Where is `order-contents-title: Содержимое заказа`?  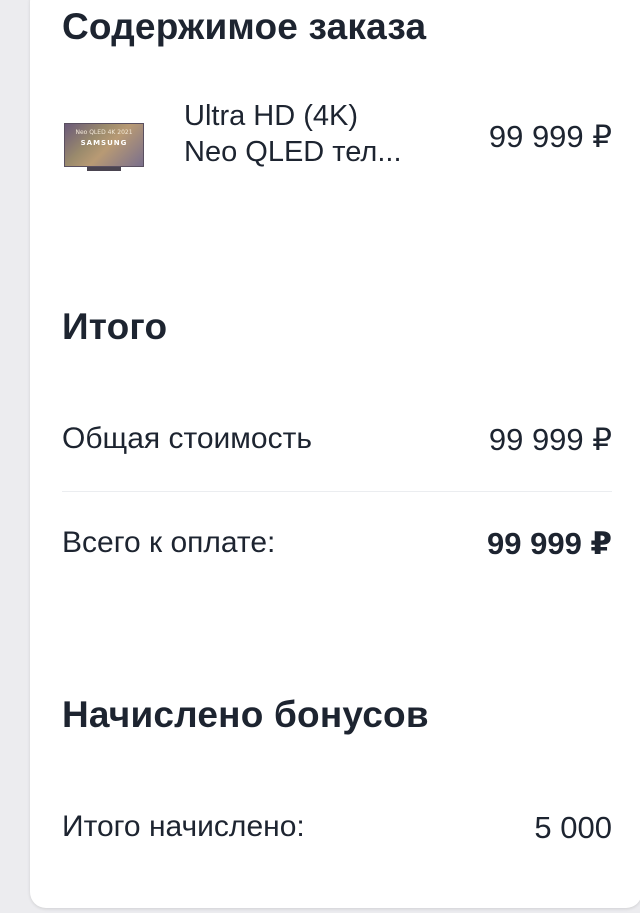 order-contents-title: Содержимое заказа is located at coordinates (244, 26).